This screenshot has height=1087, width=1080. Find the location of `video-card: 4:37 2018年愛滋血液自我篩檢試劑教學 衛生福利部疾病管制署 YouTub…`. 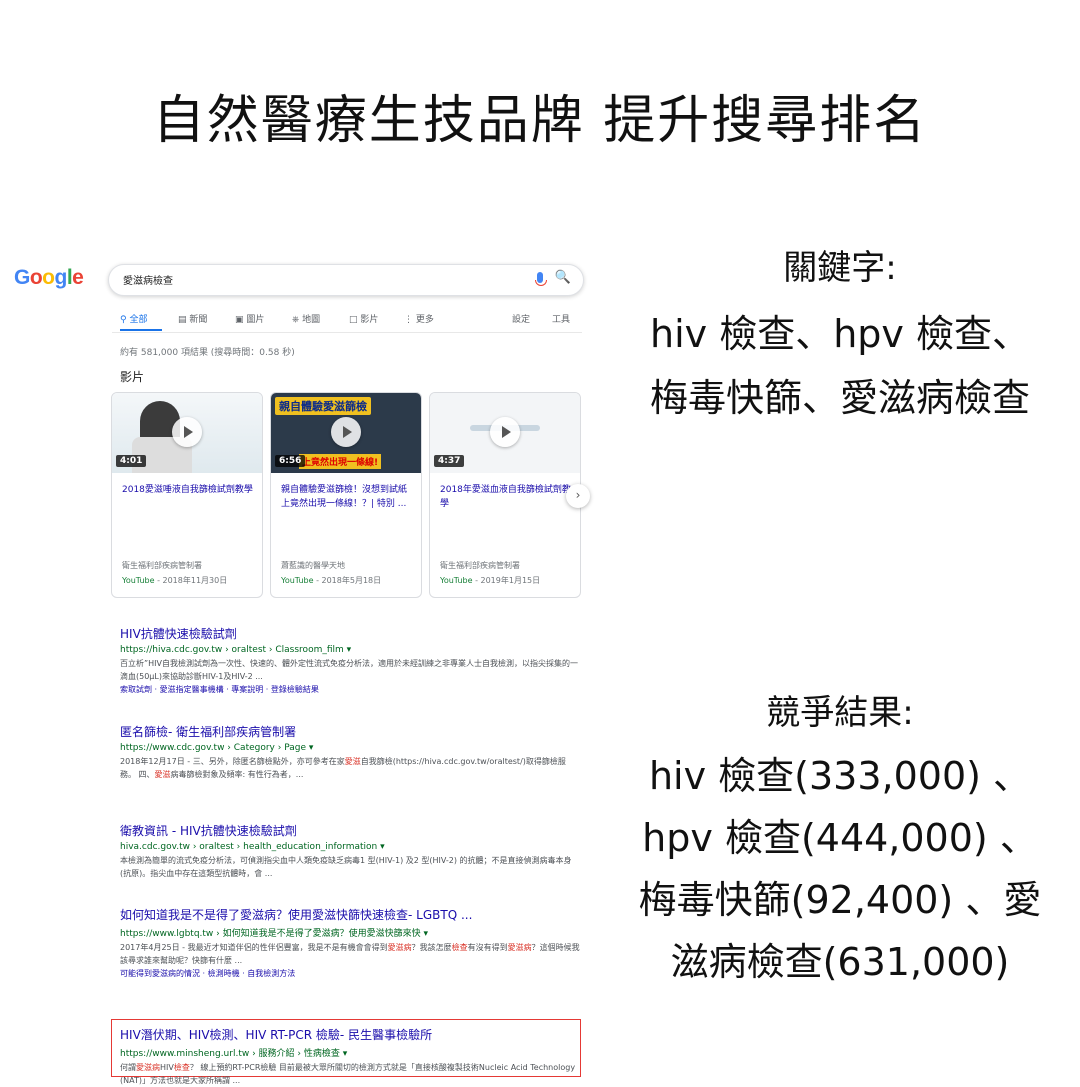

video-card: 4:37 2018年愛滋血液自我篩檢試劑教學 衛生福利部疾病管制署 YouTub… is located at coordinates (505, 495).